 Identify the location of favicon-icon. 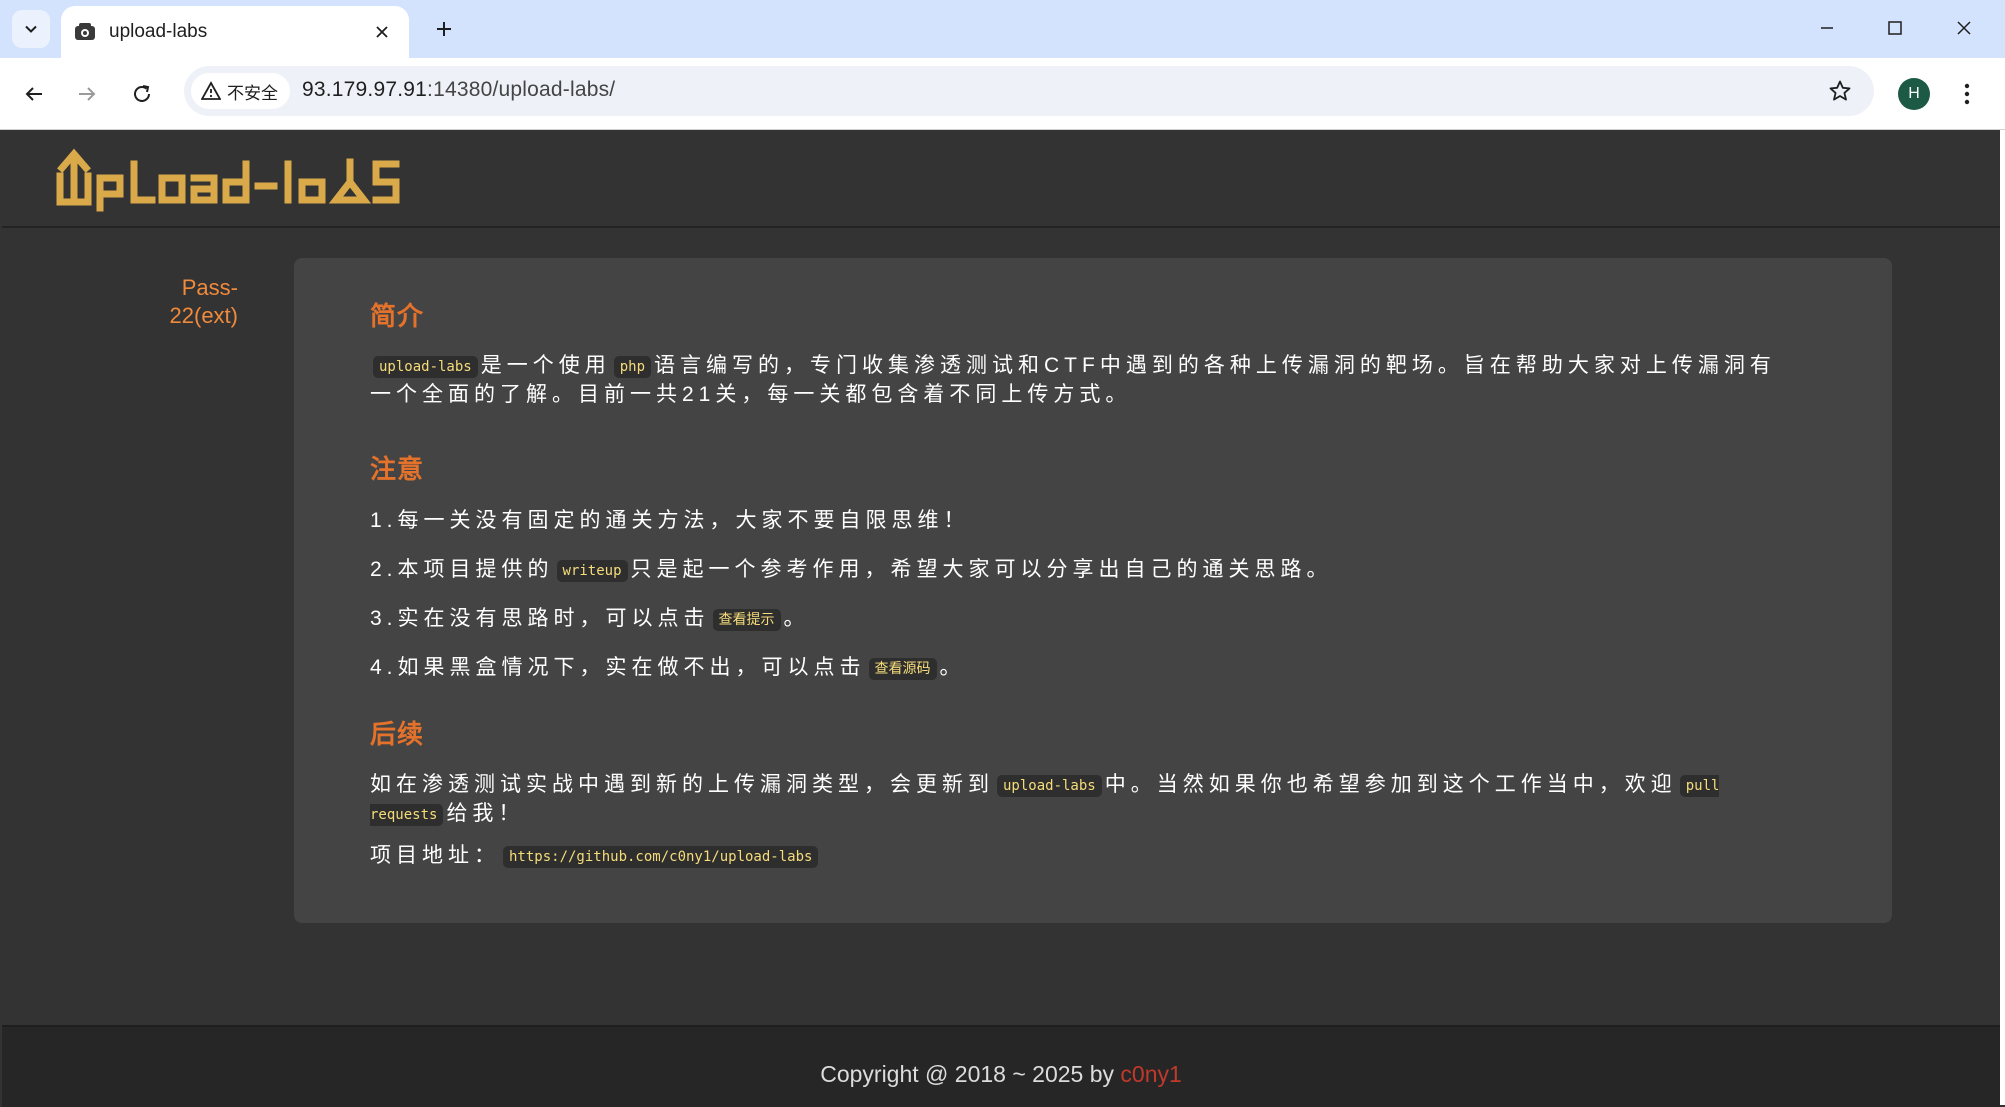
(85, 31).